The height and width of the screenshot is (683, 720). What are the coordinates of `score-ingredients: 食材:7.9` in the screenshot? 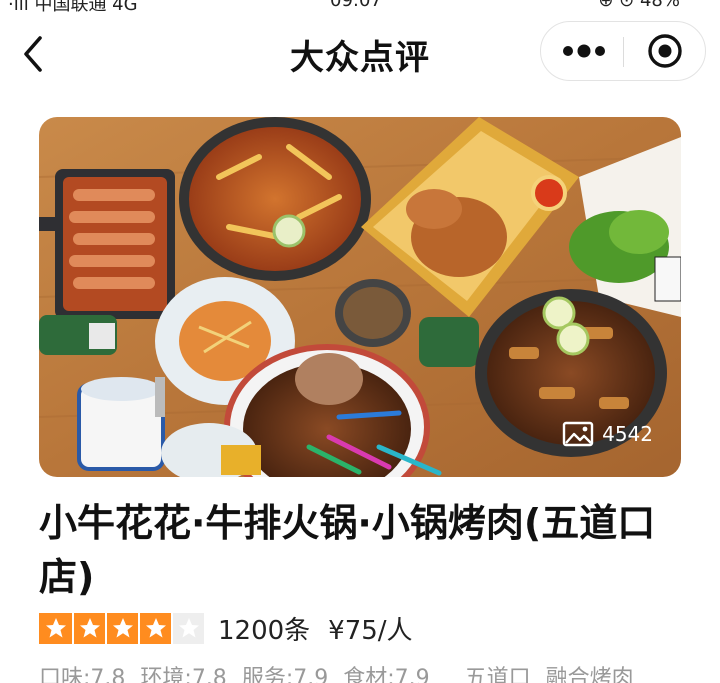 It's located at (386, 674).